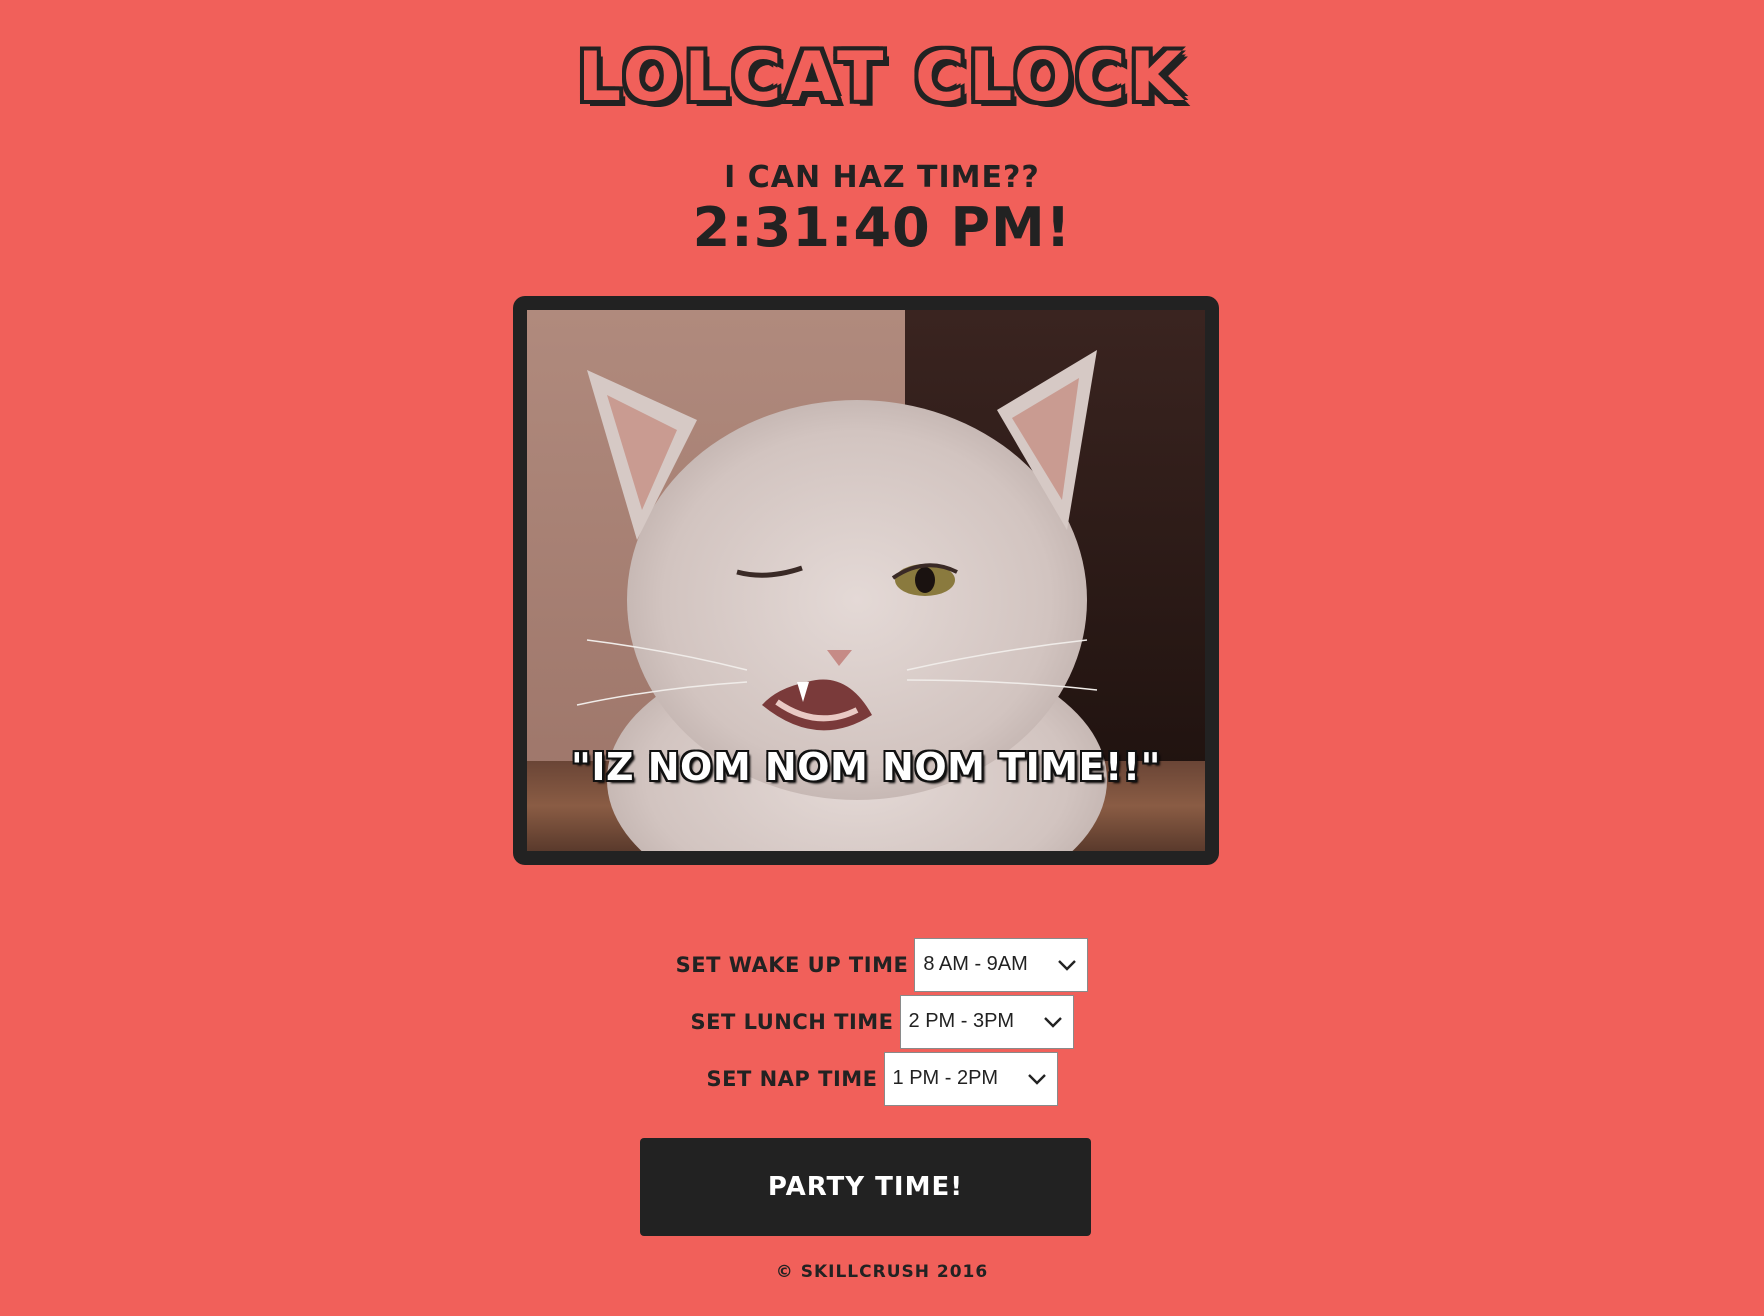  What do you see at coordinates (882, 77) in the screenshot?
I see `page-title: Lolcat Clock` at bounding box center [882, 77].